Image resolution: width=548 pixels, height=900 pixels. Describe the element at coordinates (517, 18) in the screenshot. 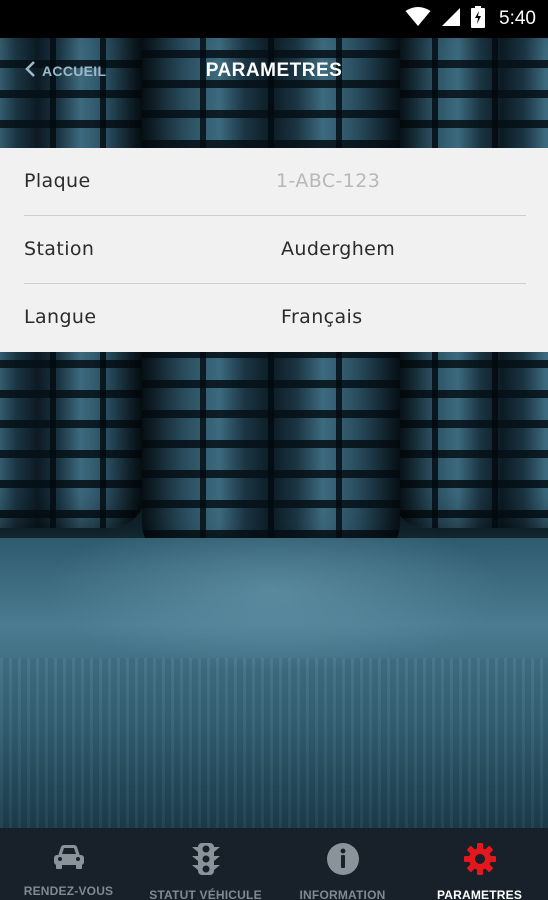

I see `status-time: 5:40` at that location.